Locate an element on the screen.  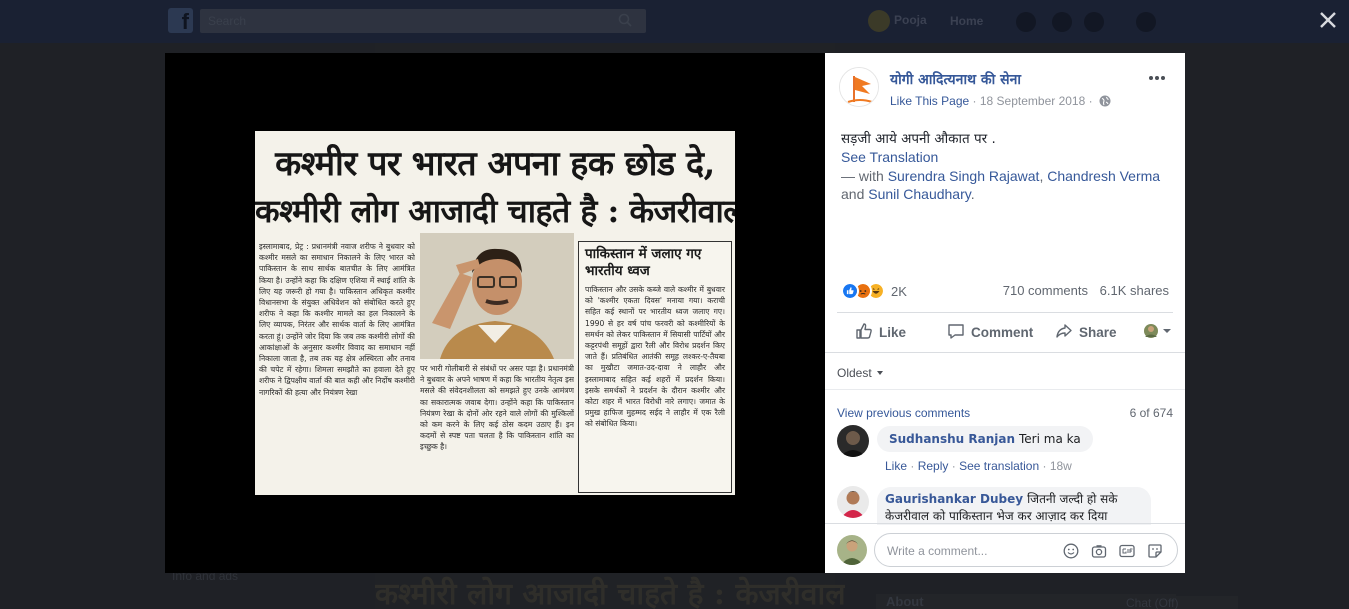
tag-period: . is located at coordinates (972, 194).